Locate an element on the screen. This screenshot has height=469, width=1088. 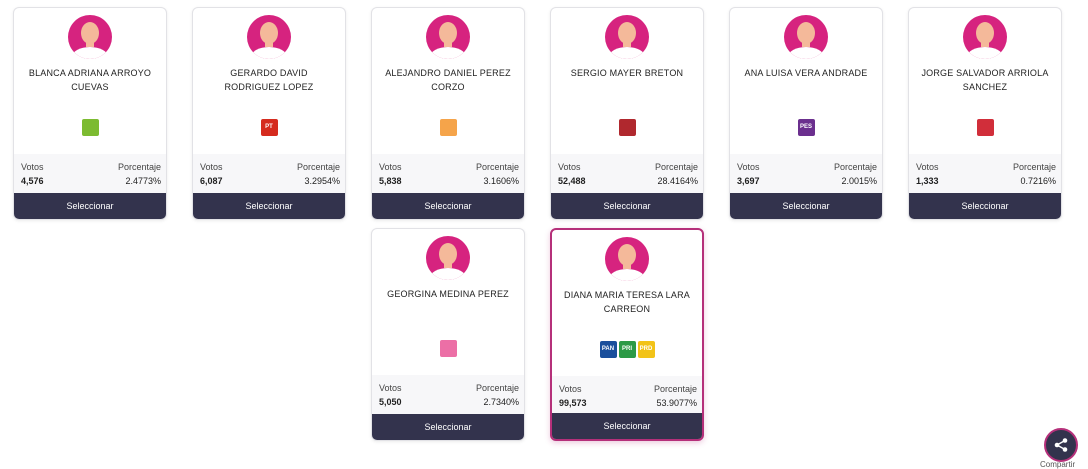
morena-logo is located at coordinates (627, 127).